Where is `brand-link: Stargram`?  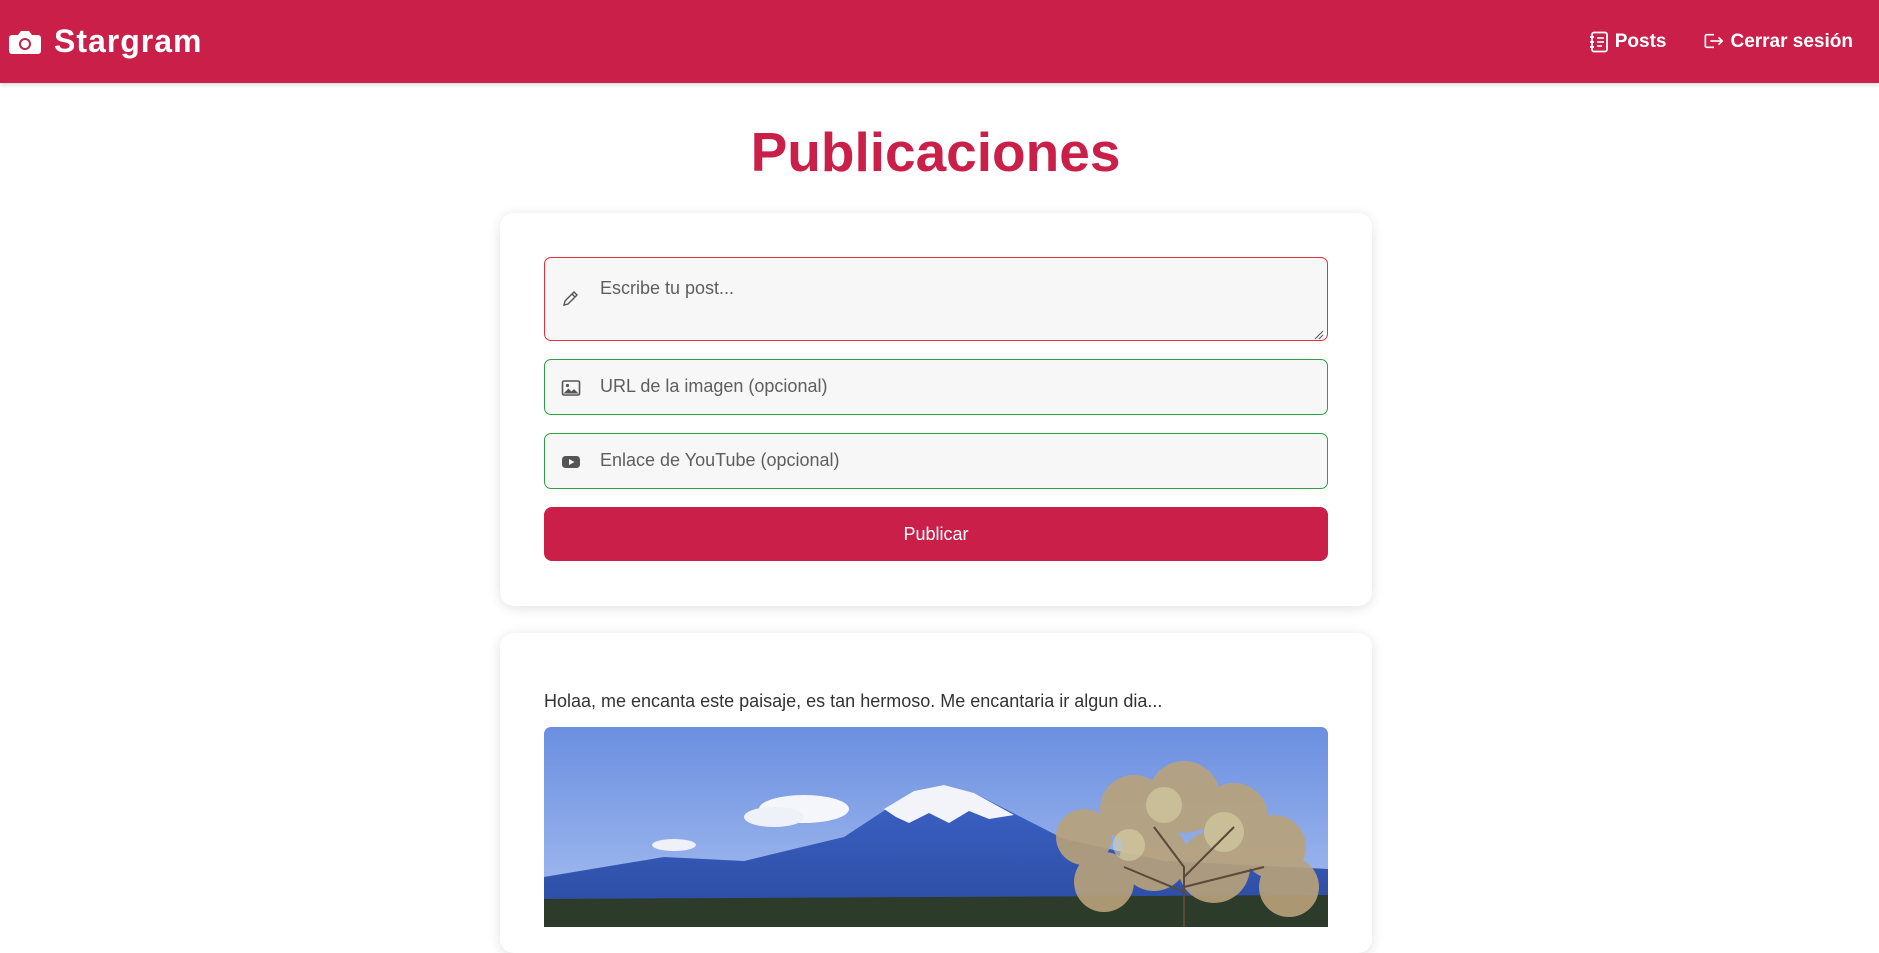
brand-link: Stargram is located at coordinates (105, 41).